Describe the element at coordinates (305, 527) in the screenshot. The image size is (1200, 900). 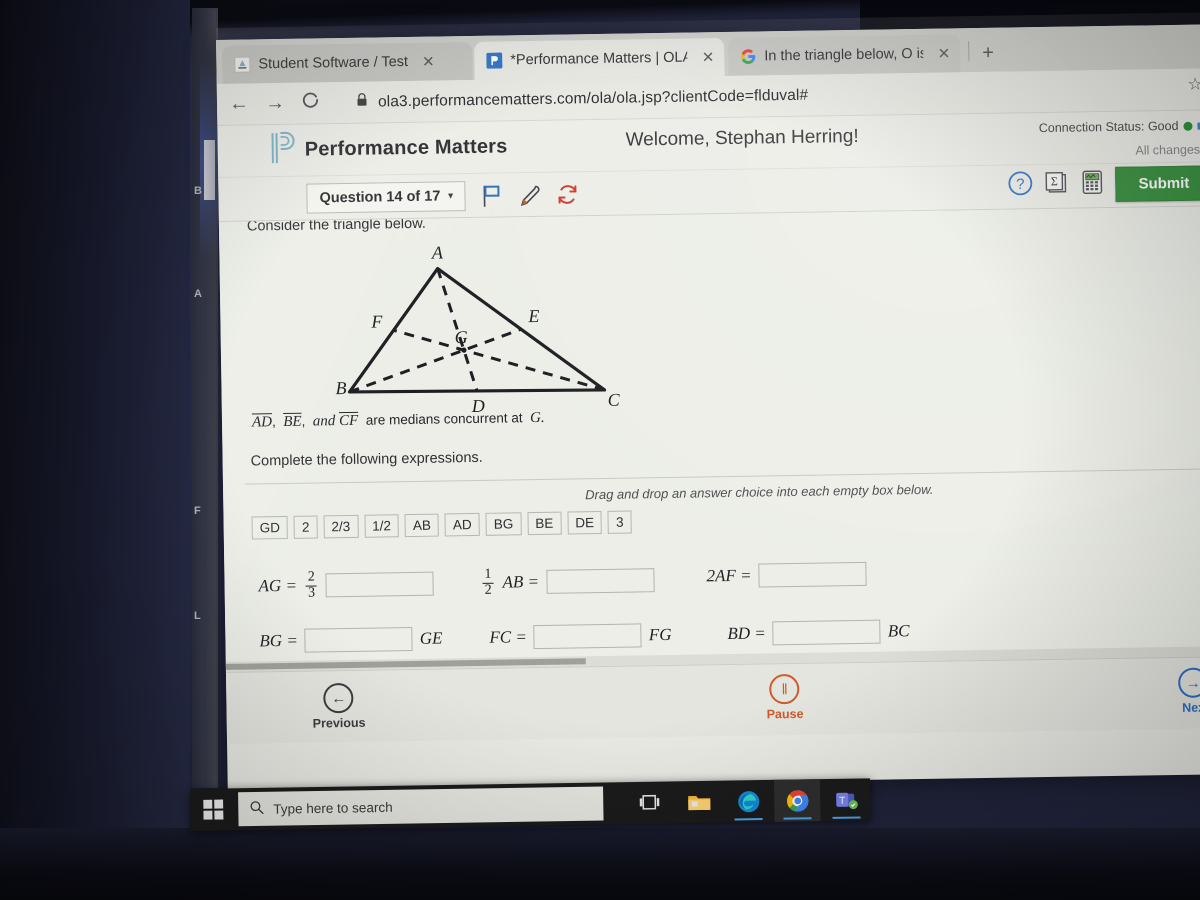
I see `answer-choice: 2` at that location.